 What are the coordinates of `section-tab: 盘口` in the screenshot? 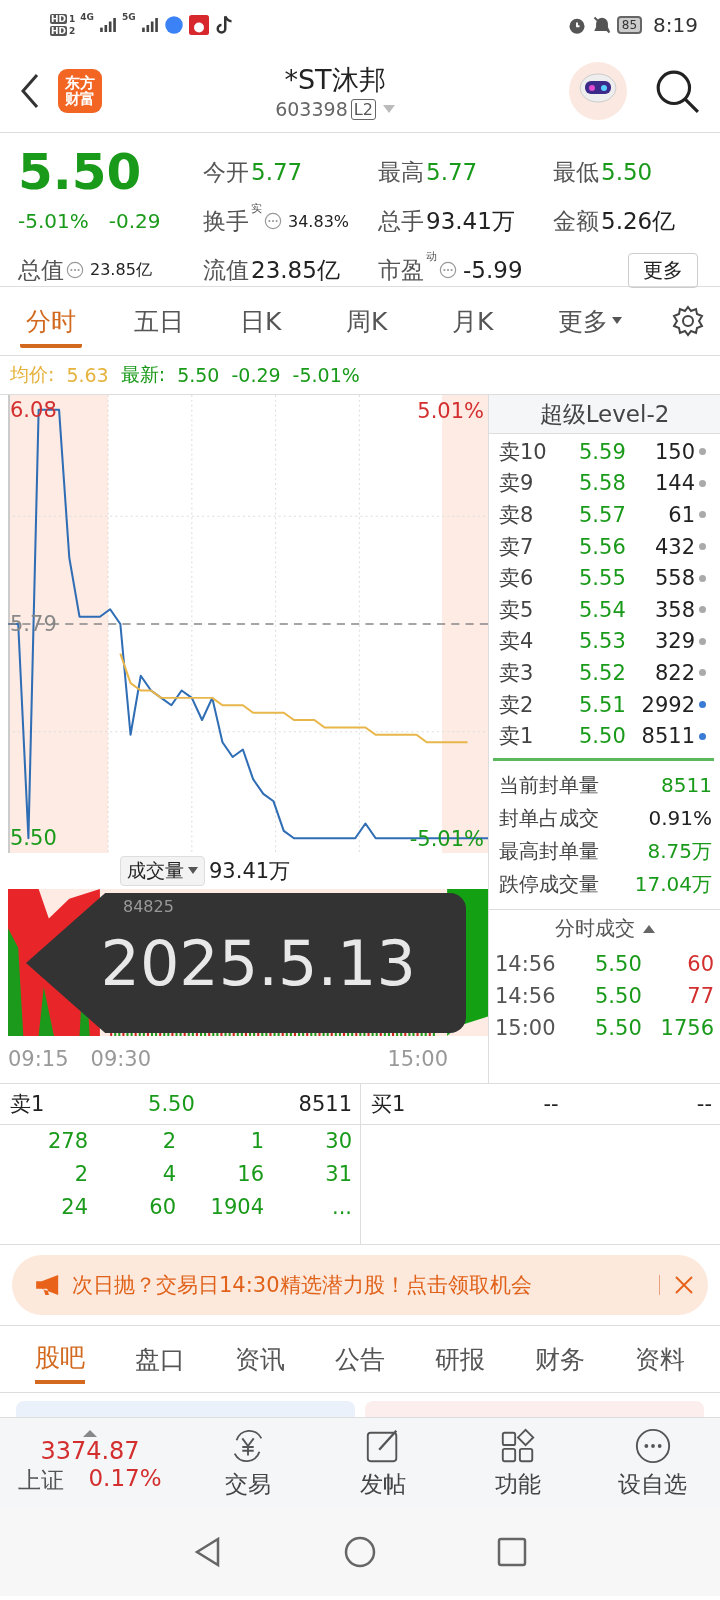 It's located at (160, 1359).